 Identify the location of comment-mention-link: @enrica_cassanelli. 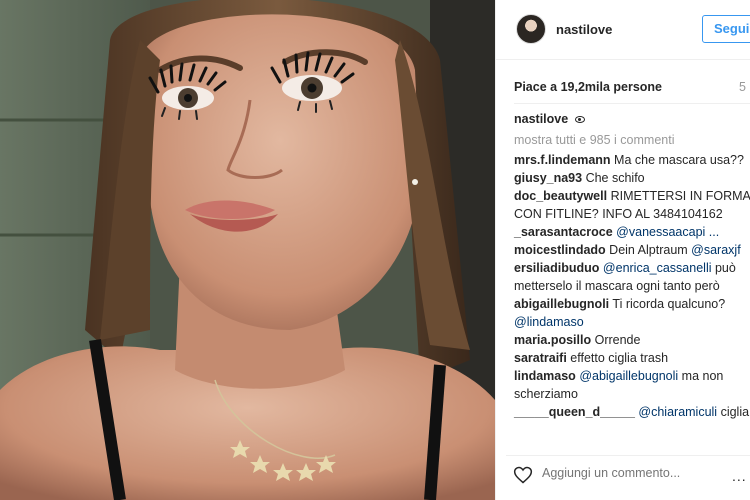
(657, 268).